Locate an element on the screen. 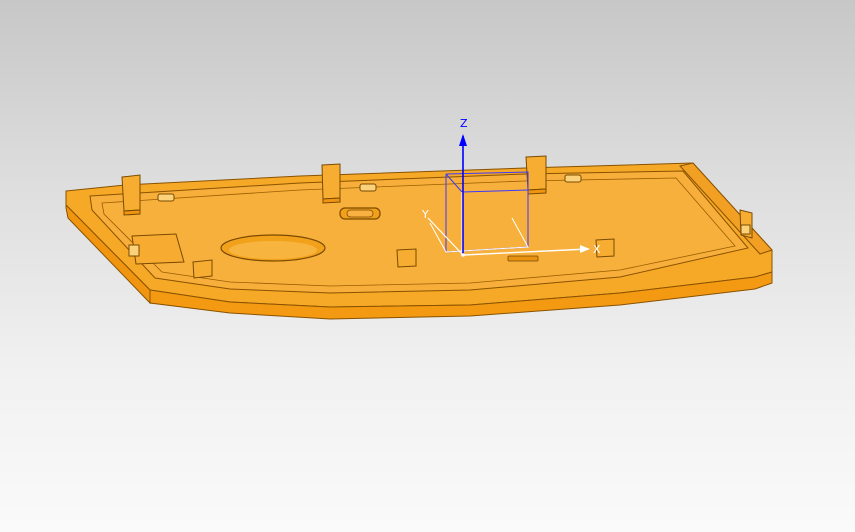  left-end-clip is located at coordinates (156, 249).